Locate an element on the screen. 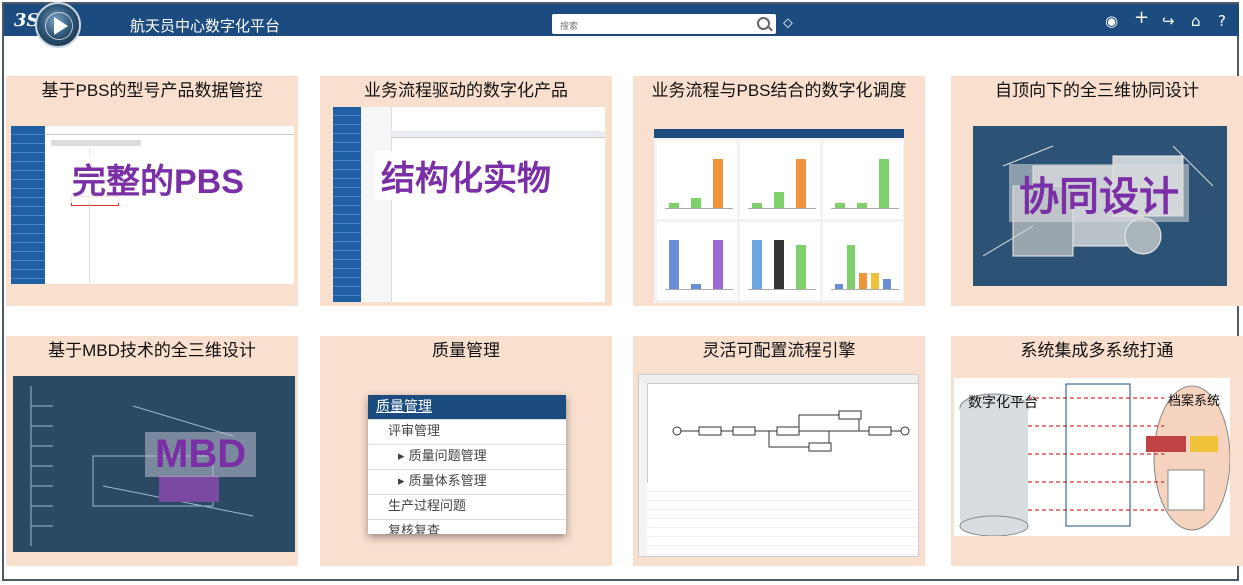 The image size is (1243, 585). menu-item-quality-system: ▸ 质量体系管理 is located at coordinates (467, 482).